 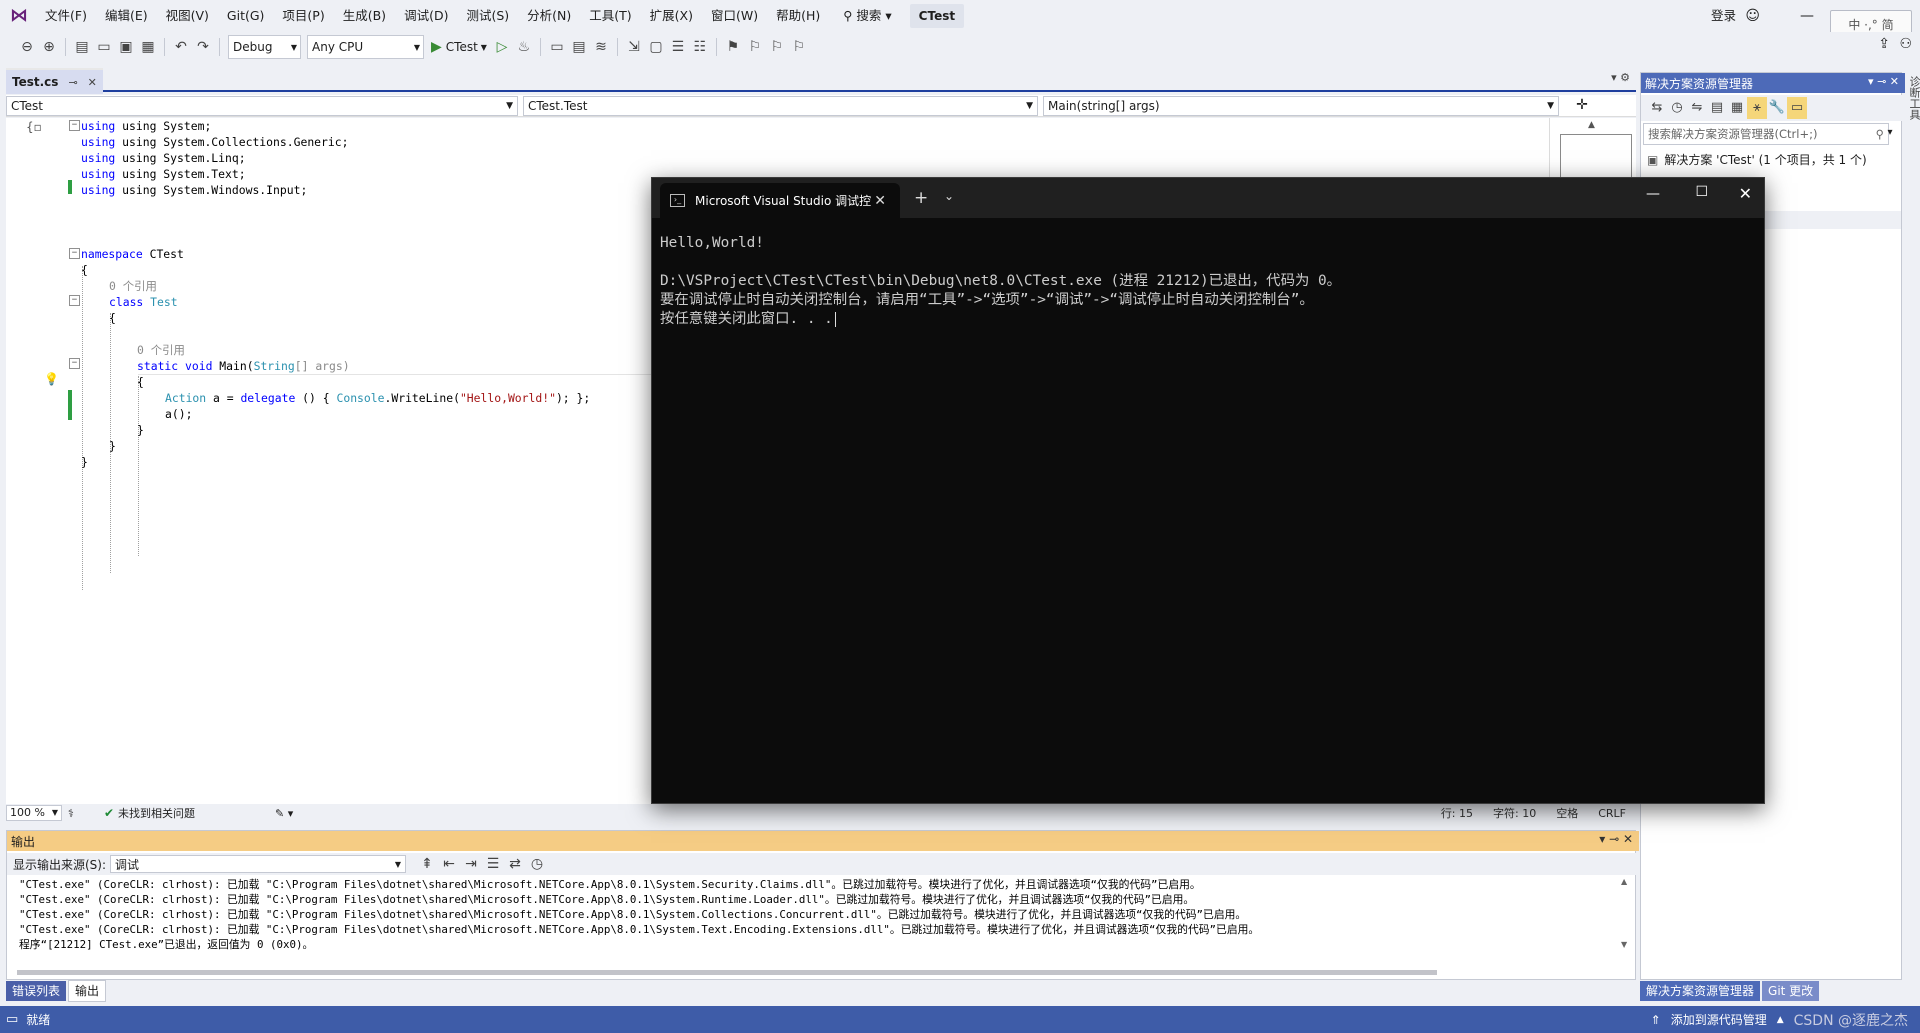 What do you see at coordinates (610, 16) in the screenshot?
I see `menu-tools: 工具(T)` at bounding box center [610, 16].